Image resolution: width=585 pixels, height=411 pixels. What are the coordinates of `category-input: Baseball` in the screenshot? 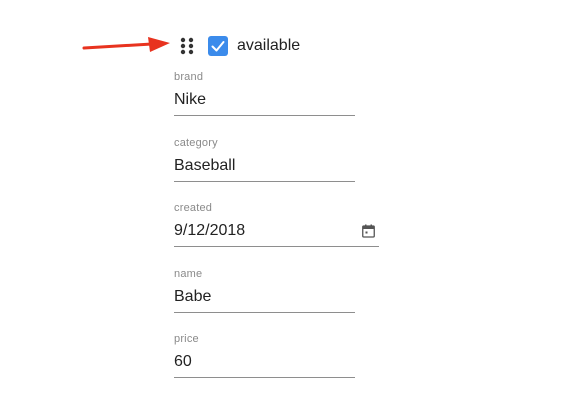 It's located at (264, 166).